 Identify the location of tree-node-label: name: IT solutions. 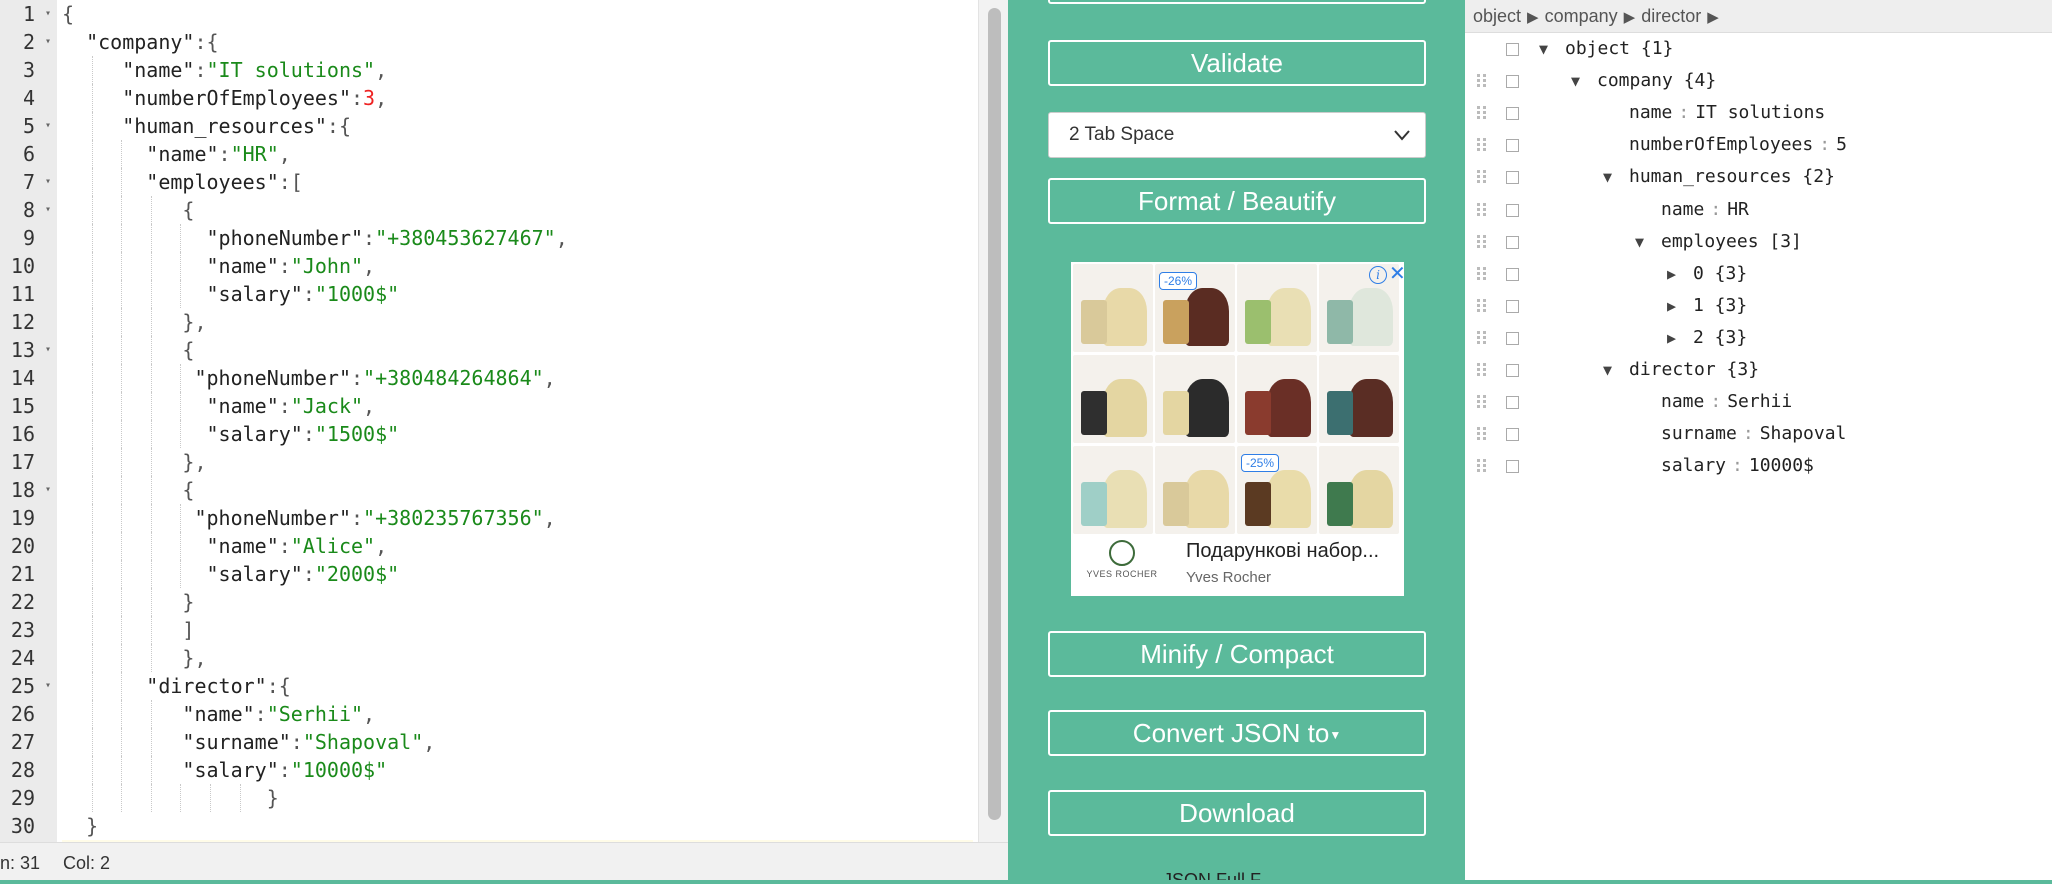
(1727, 113).